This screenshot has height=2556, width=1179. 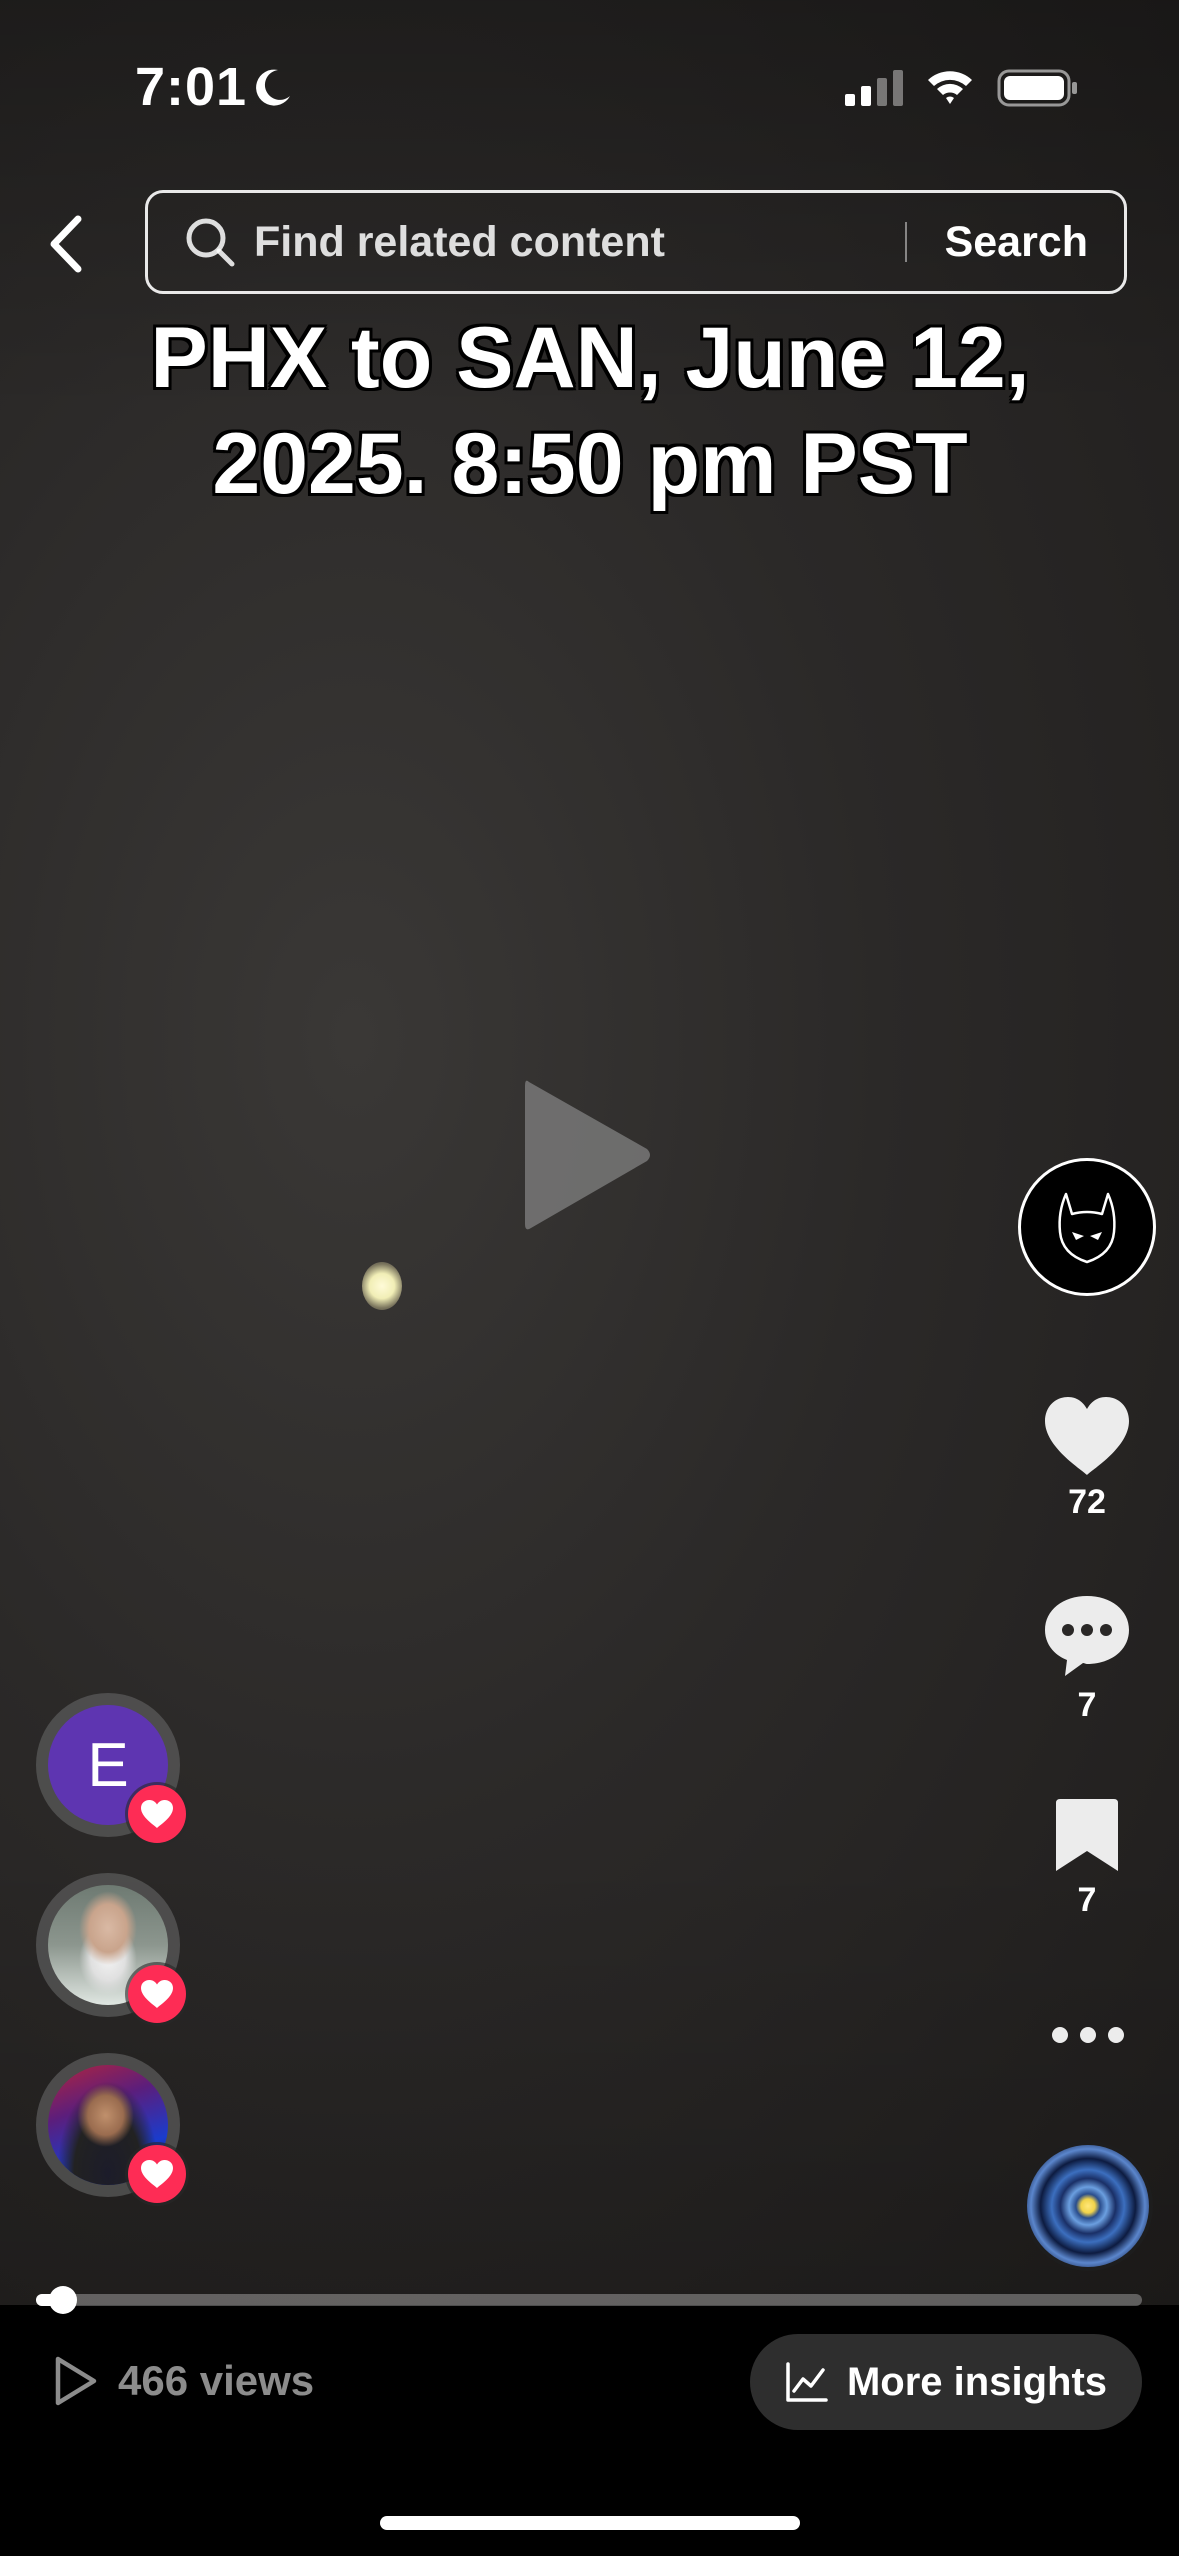 I want to click on more-insights-label: More insights, so click(x=977, y=2381).